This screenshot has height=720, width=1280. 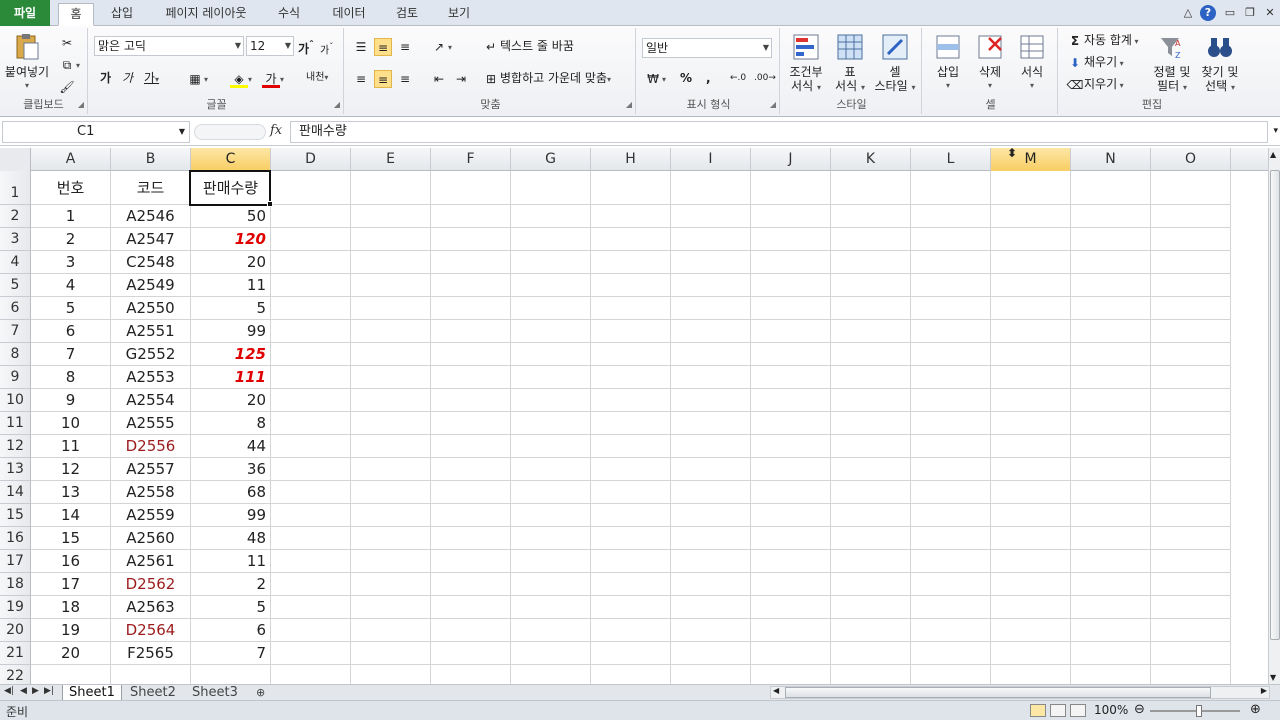 What do you see at coordinates (76, 14) in the screenshot?
I see `tab-home: 홈` at bounding box center [76, 14].